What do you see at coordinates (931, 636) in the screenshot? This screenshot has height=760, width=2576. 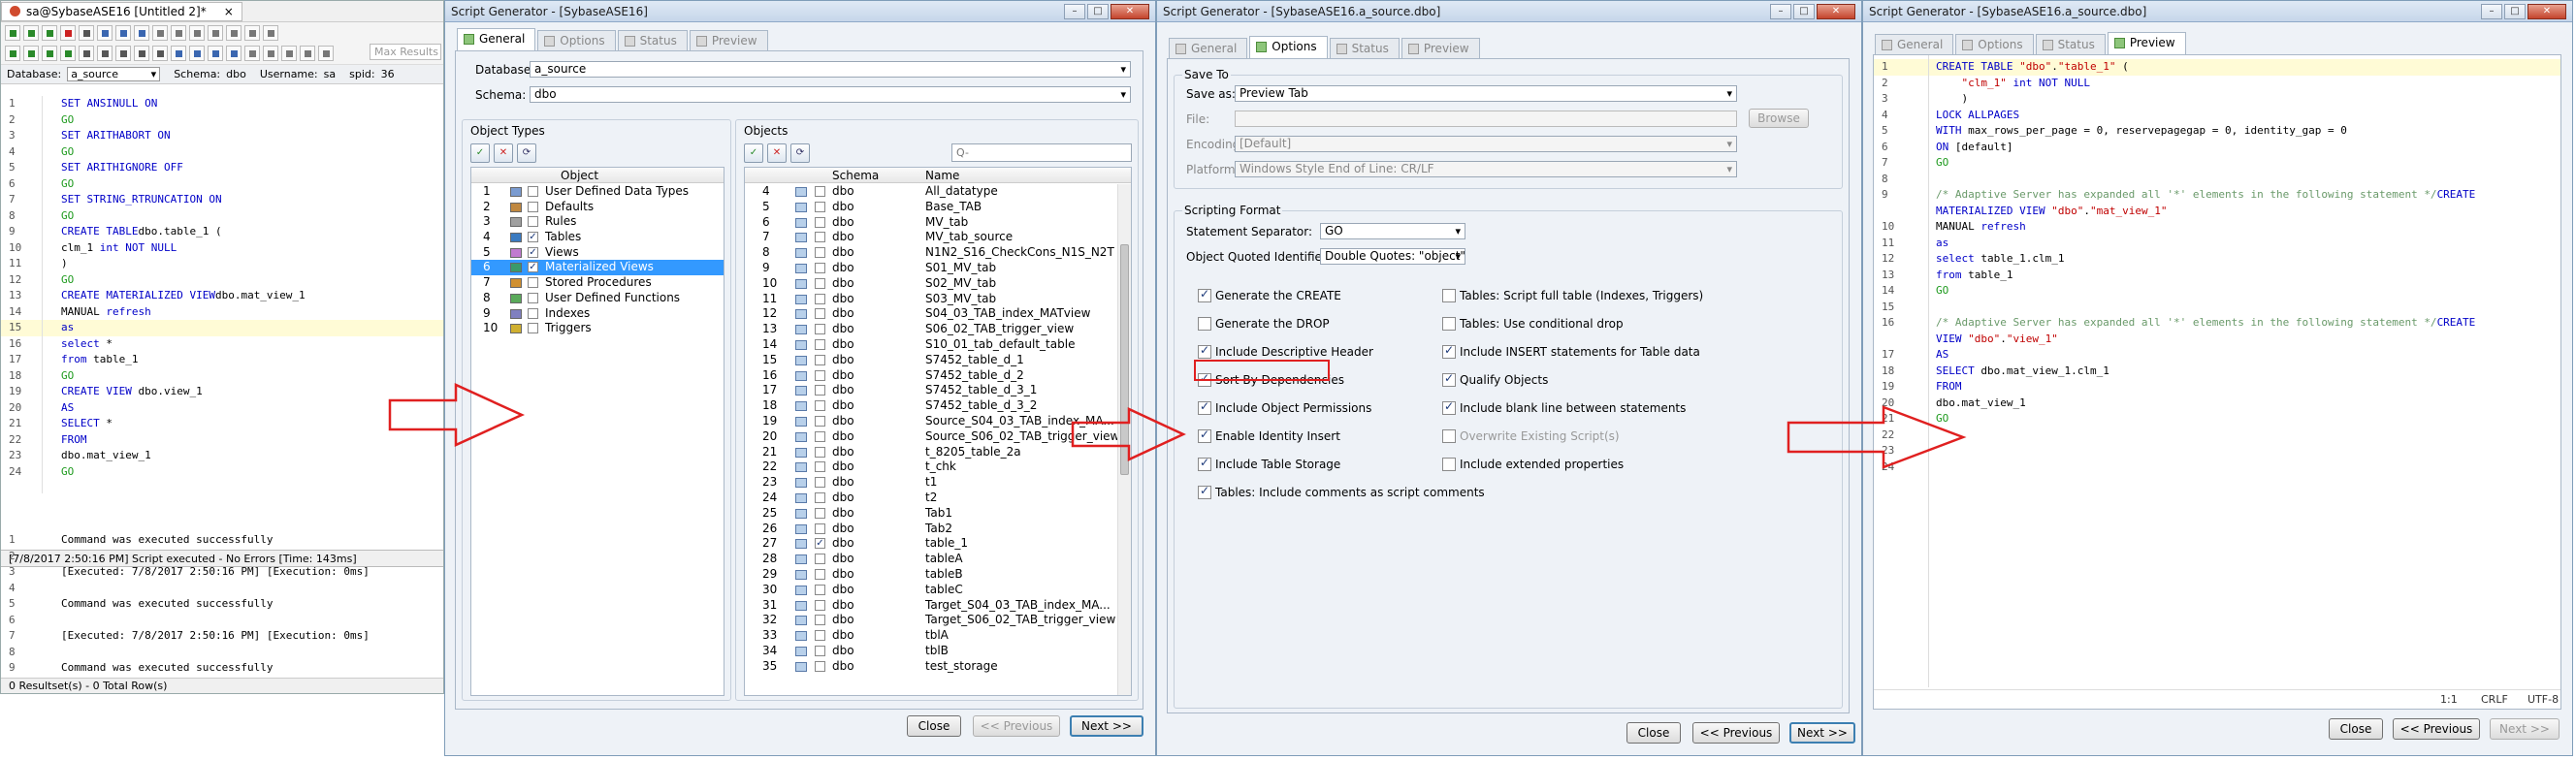 I see `object-row: 33 dbo tblA` at bounding box center [931, 636].